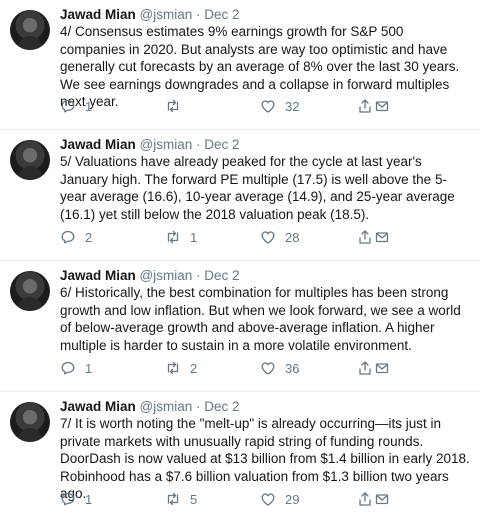 This screenshot has height=521, width=480. I want to click on tweet-actions: 1 2 36, so click(265, 369).